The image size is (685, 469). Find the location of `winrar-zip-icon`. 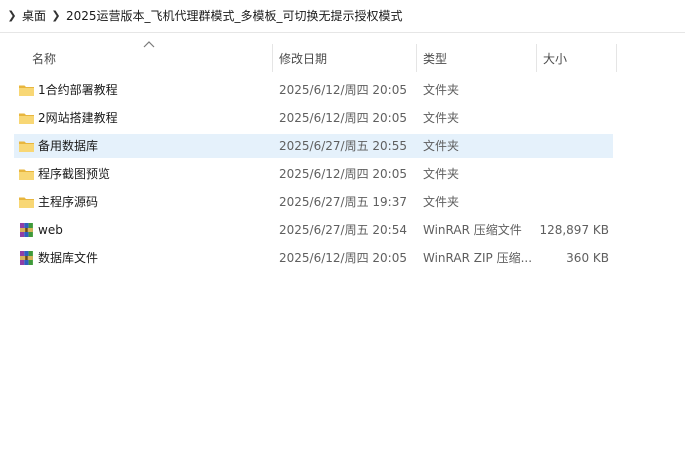

winrar-zip-icon is located at coordinates (26, 258).